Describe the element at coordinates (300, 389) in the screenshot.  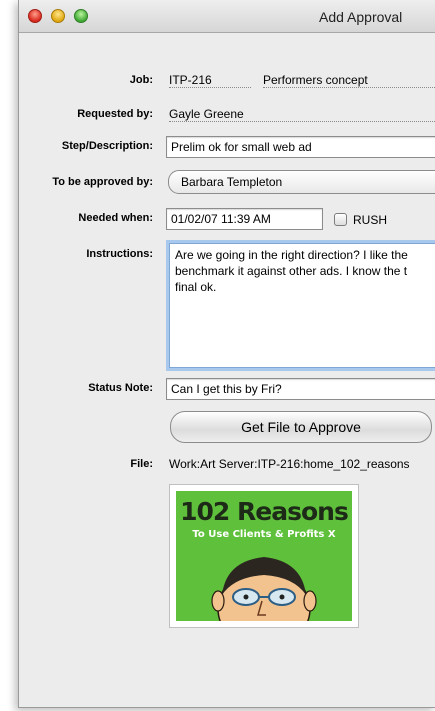
I see `status-note-field: Can I get this by Fri?` at that location.